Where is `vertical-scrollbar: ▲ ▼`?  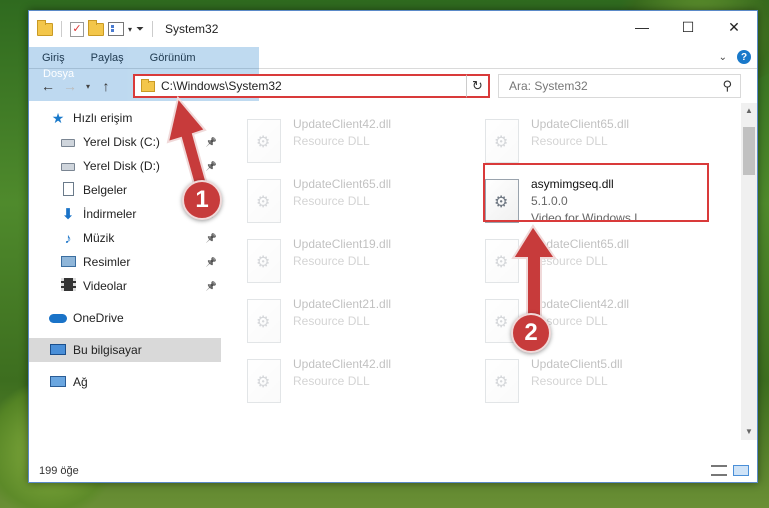
vertical-scrollbar: ▲ ▼ is located at coordinates (749, 271).